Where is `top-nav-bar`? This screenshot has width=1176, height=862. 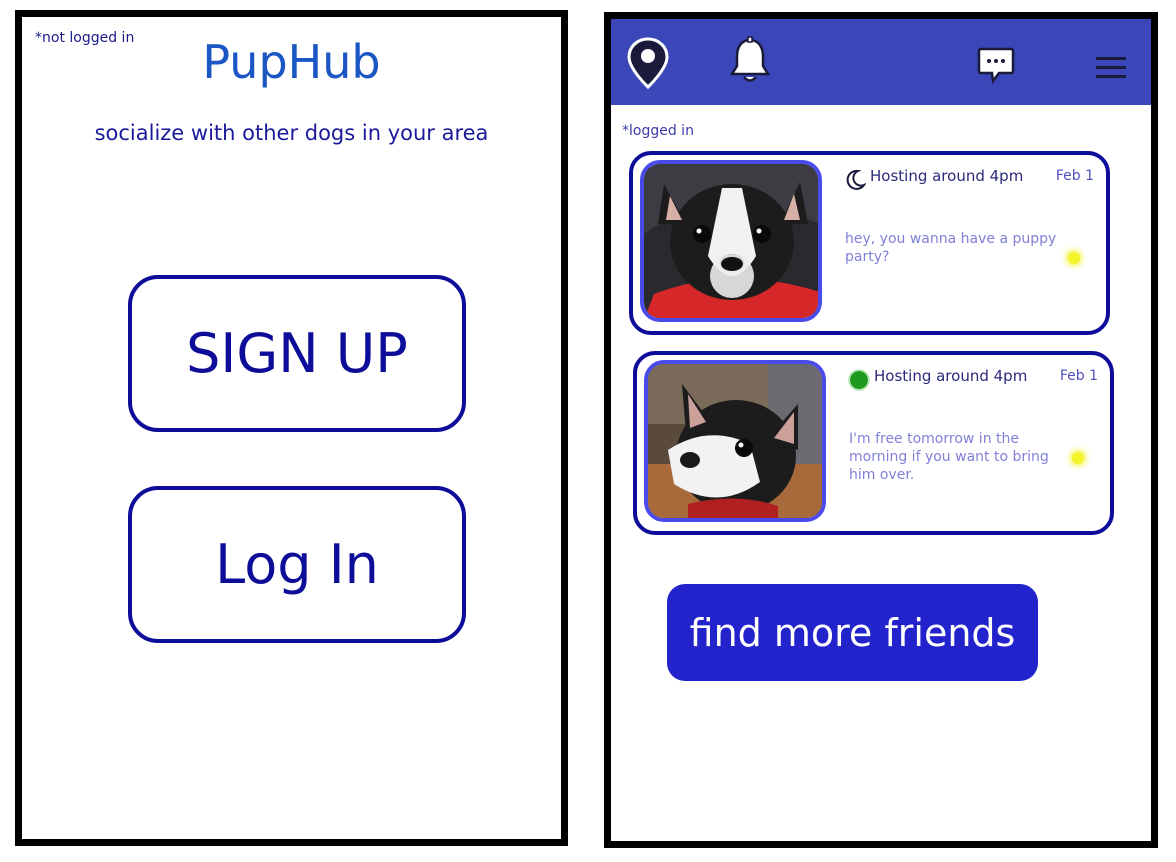 top-nav-bar is located at coordinates (881, 62).